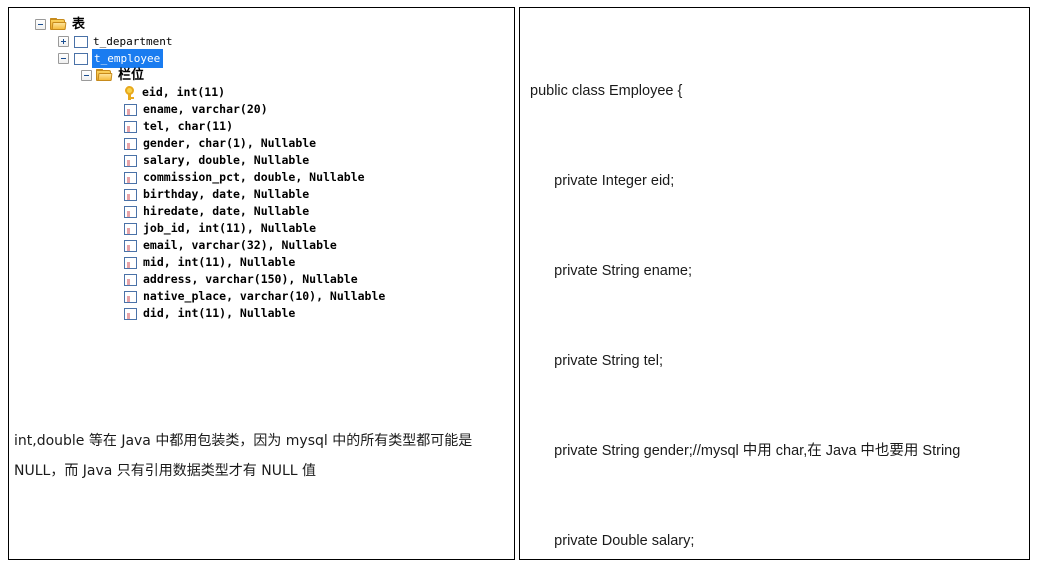 The width and height of the screenshot is (1038, 567). I want to click on tree-item-column: native_place, varchar(10), Nullable, so click(261, 296).